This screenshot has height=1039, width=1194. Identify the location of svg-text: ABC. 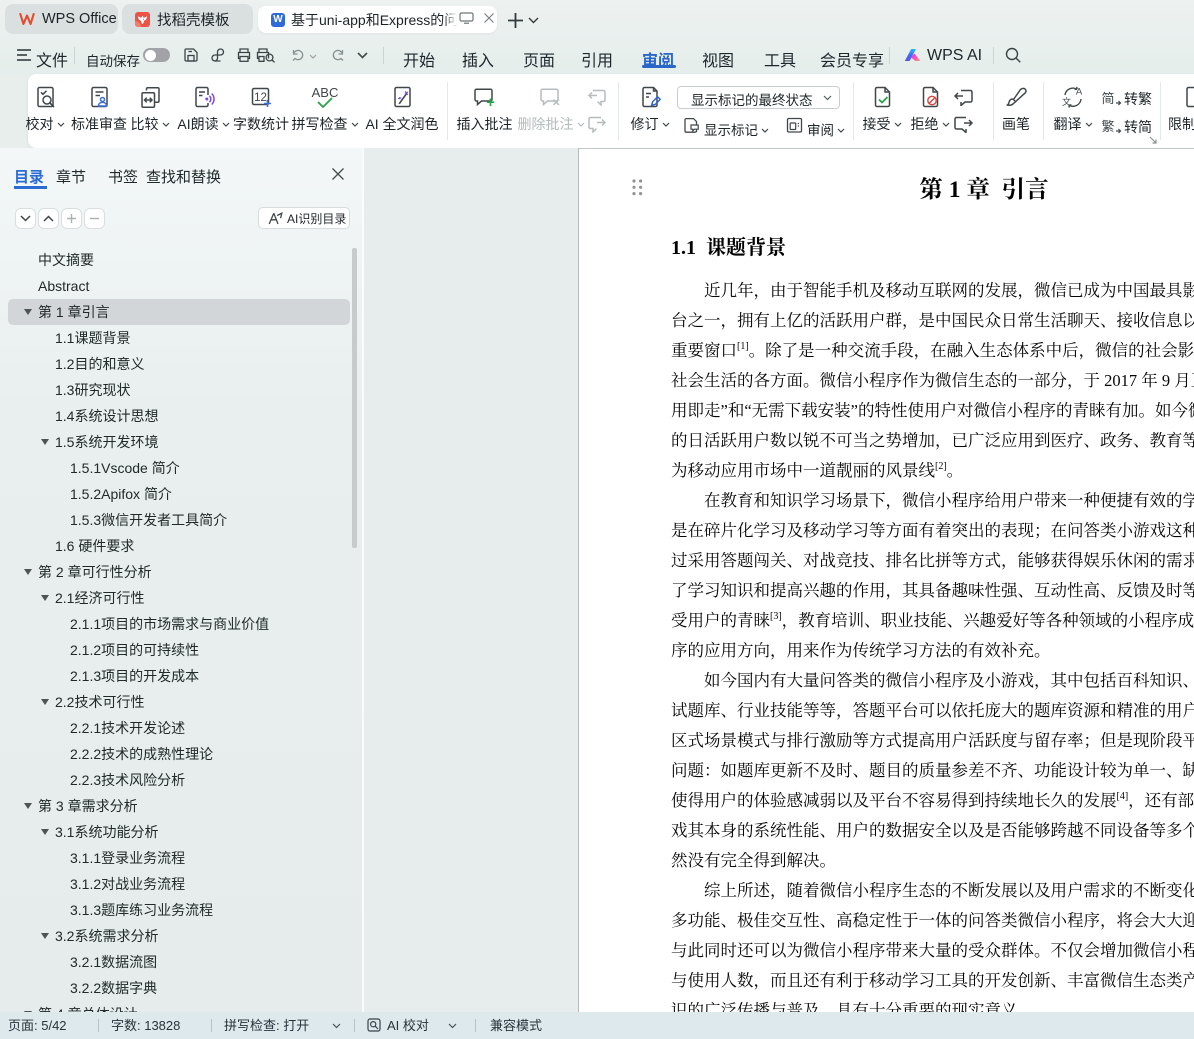
(325, 93).